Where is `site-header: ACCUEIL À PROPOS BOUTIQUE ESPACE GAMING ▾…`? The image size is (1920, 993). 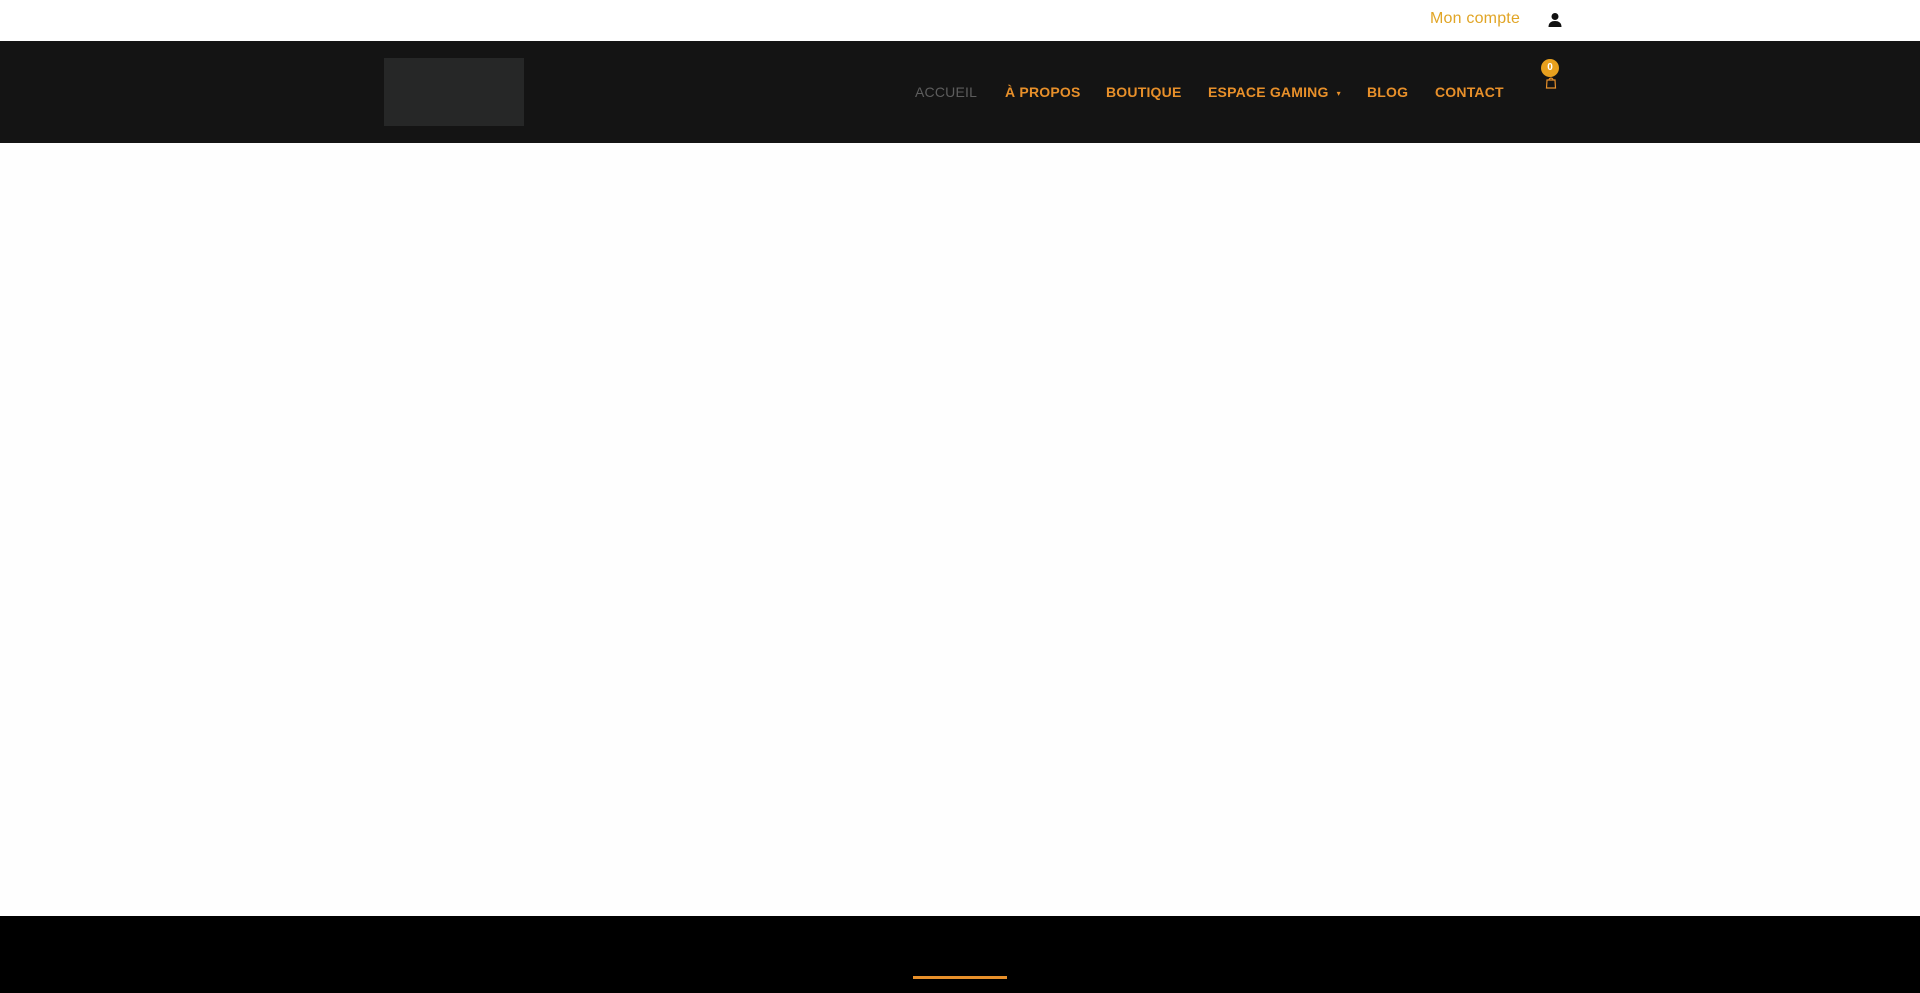 site-header: ACCUEIL À PROPOS BOUTIQUE ESPACE GAMING ▾… is located at coordinates (960, 92).